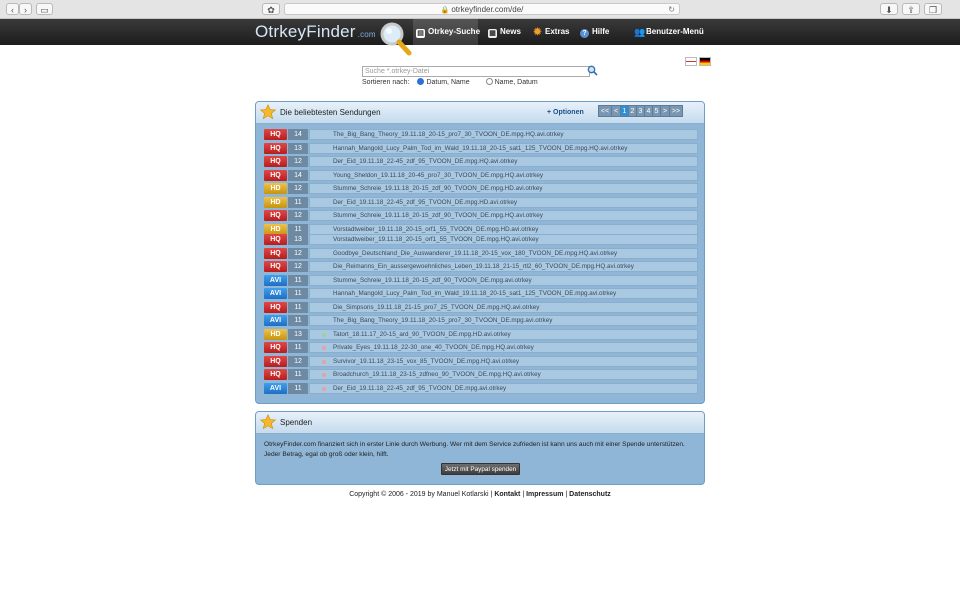  I want to click on paypal-donate-button: Jetzt mit Paypal spenden, so click(480, 469).